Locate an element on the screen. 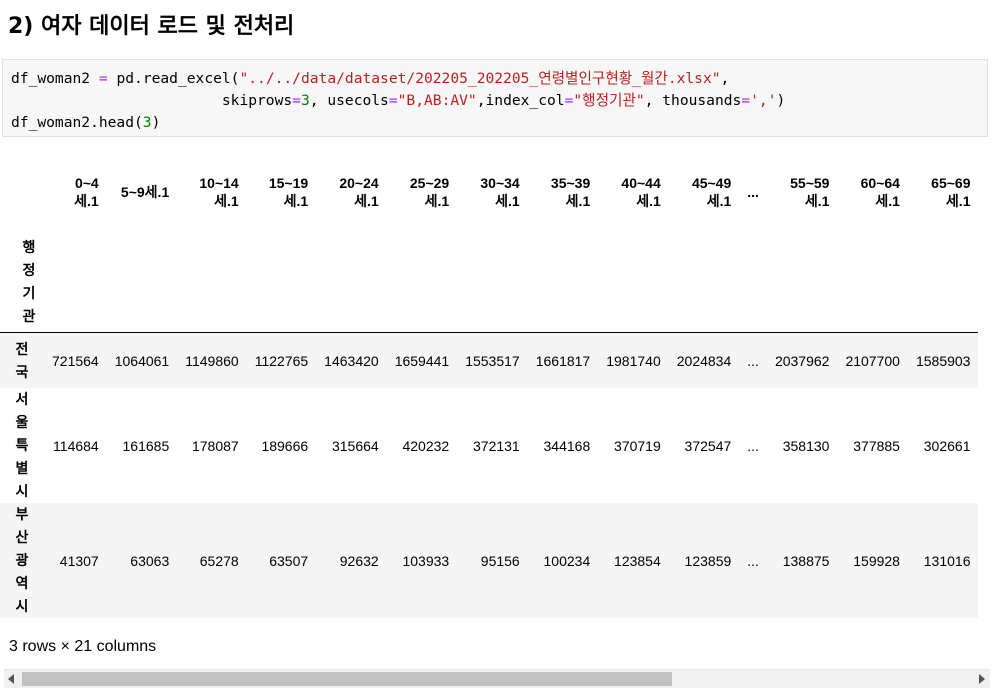  table-cell: 1659441 is located at coordinates (422, 360).